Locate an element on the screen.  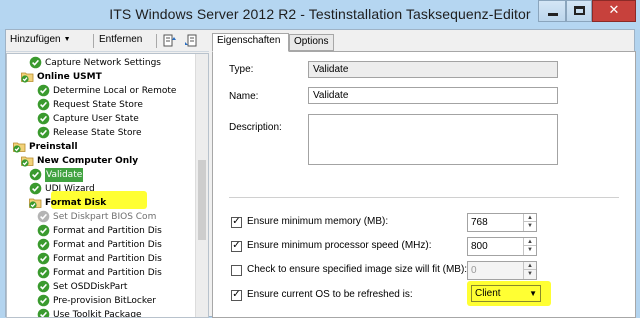
tree-scrollbar is located at coordinates (201, 185).